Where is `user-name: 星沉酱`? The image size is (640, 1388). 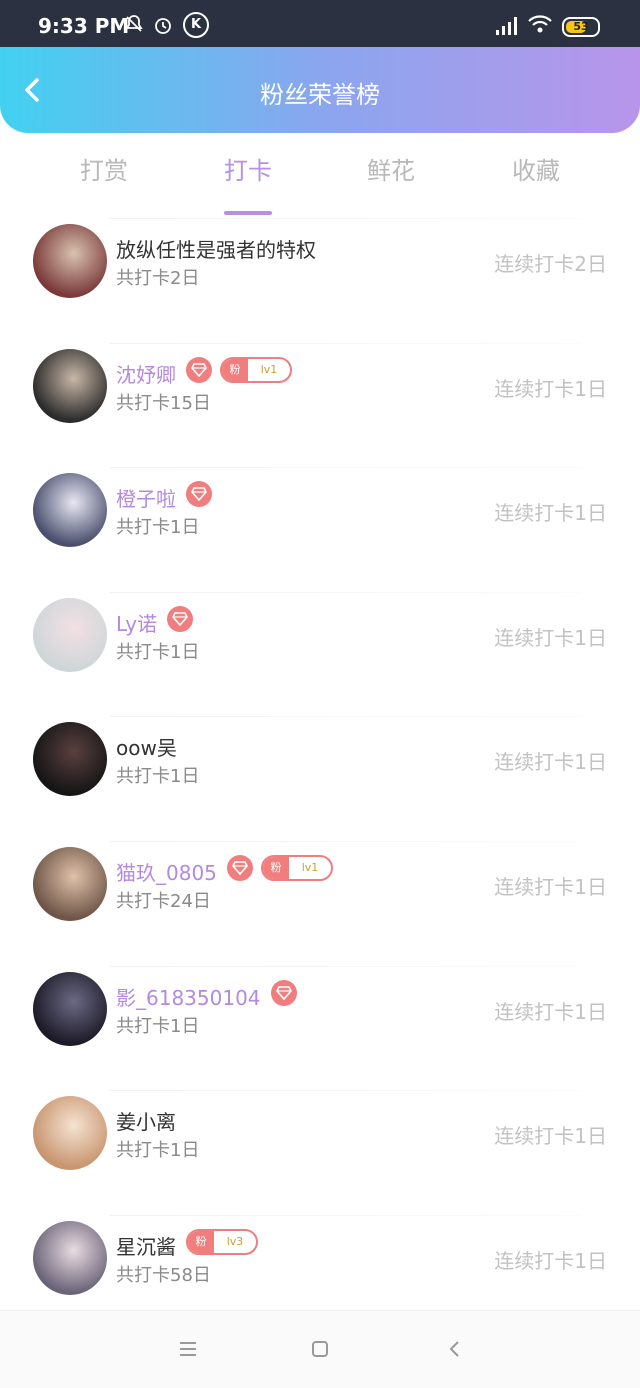
user-name: 星沉酱 is located at coordinates (146, 1245).